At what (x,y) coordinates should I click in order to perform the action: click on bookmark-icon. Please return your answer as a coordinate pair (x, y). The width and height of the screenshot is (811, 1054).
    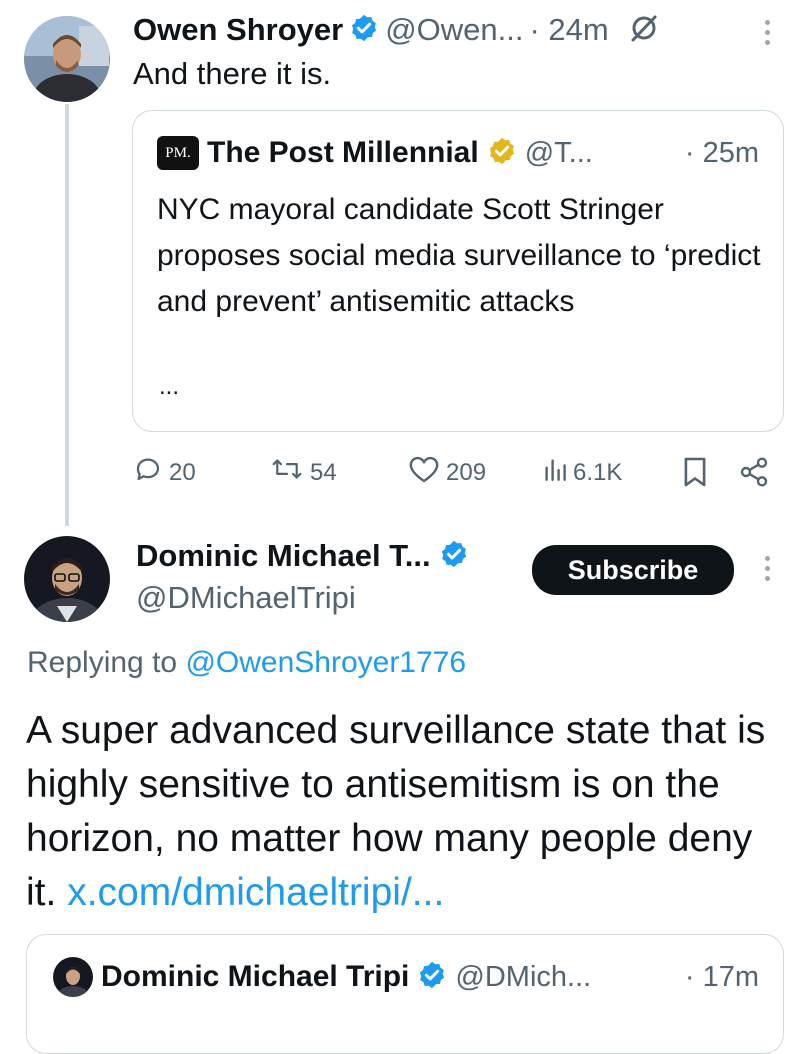
    Looking at the image, I should click on (695, 474).